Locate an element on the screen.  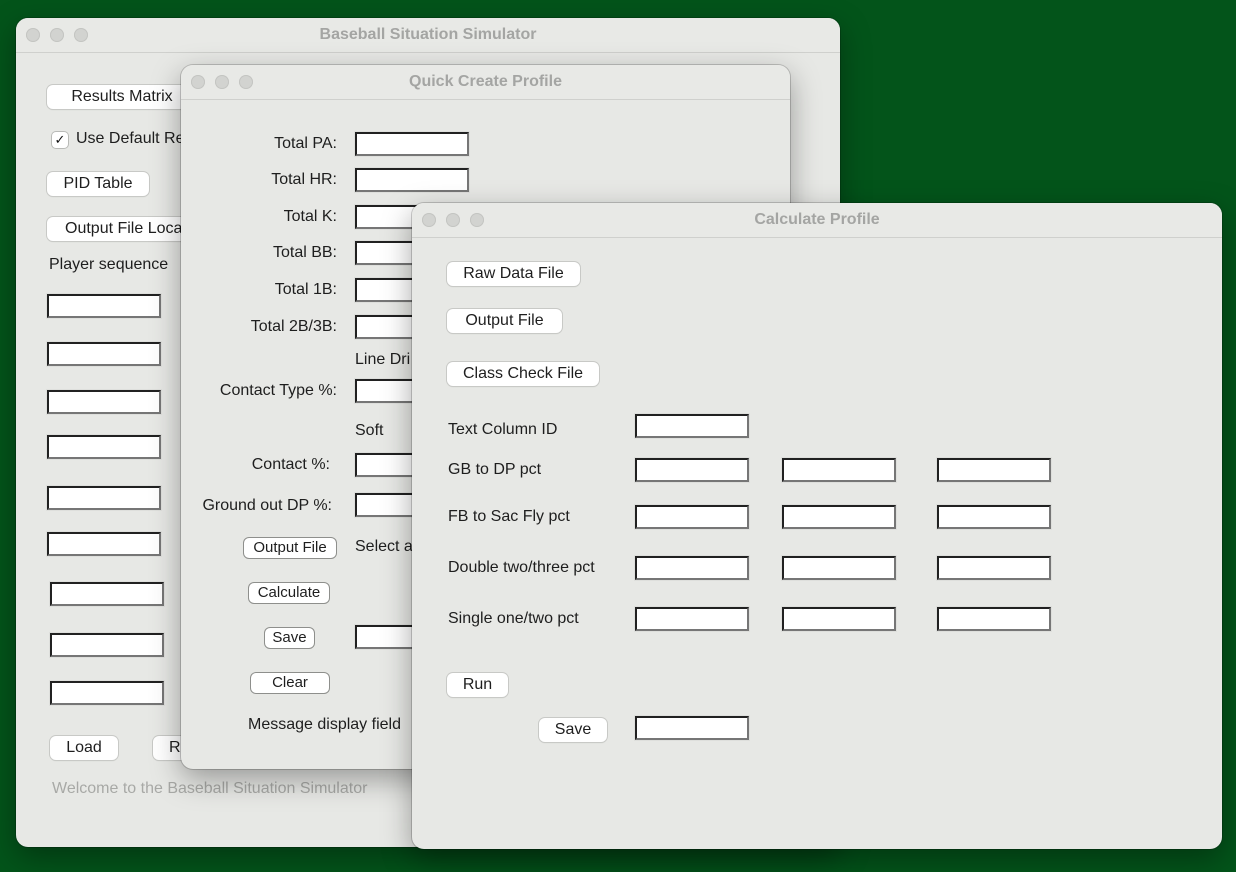
class-check-file-button: Class Check File is located at coordinates (523, 374).